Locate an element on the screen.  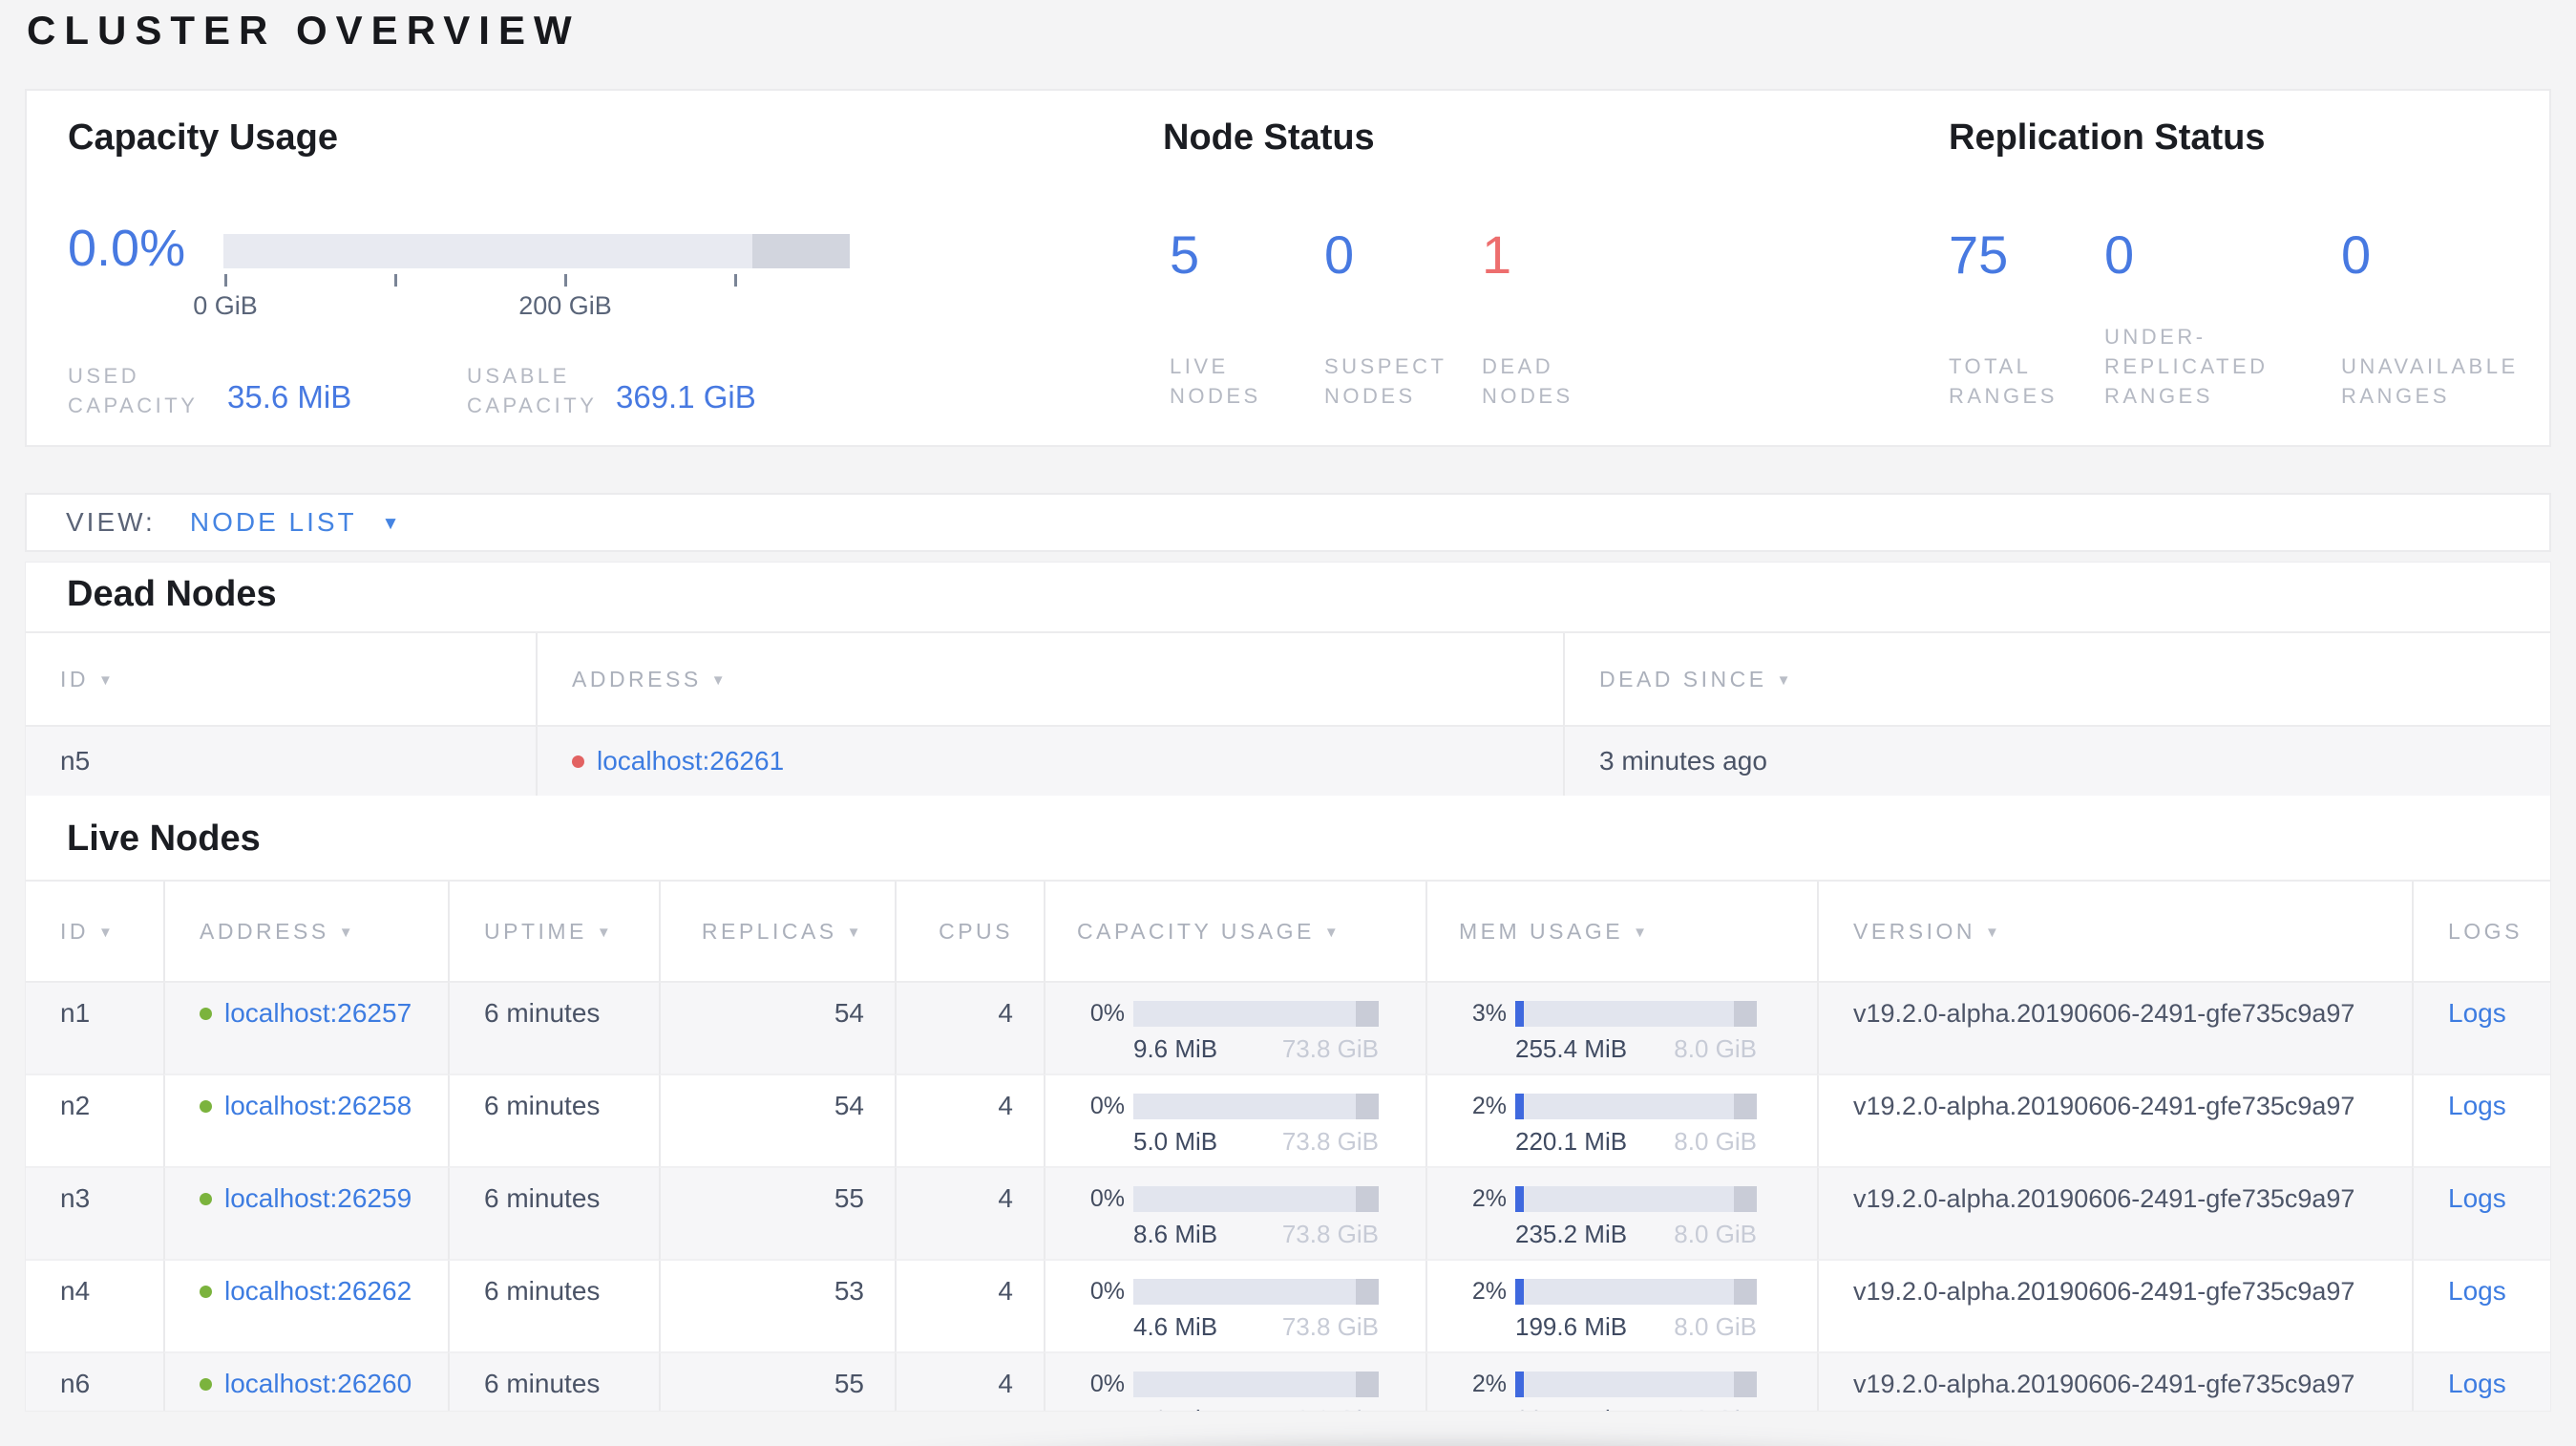
column-header-dead-since: DEAD SINCE ▼ is located at coordinates (2056, 680).